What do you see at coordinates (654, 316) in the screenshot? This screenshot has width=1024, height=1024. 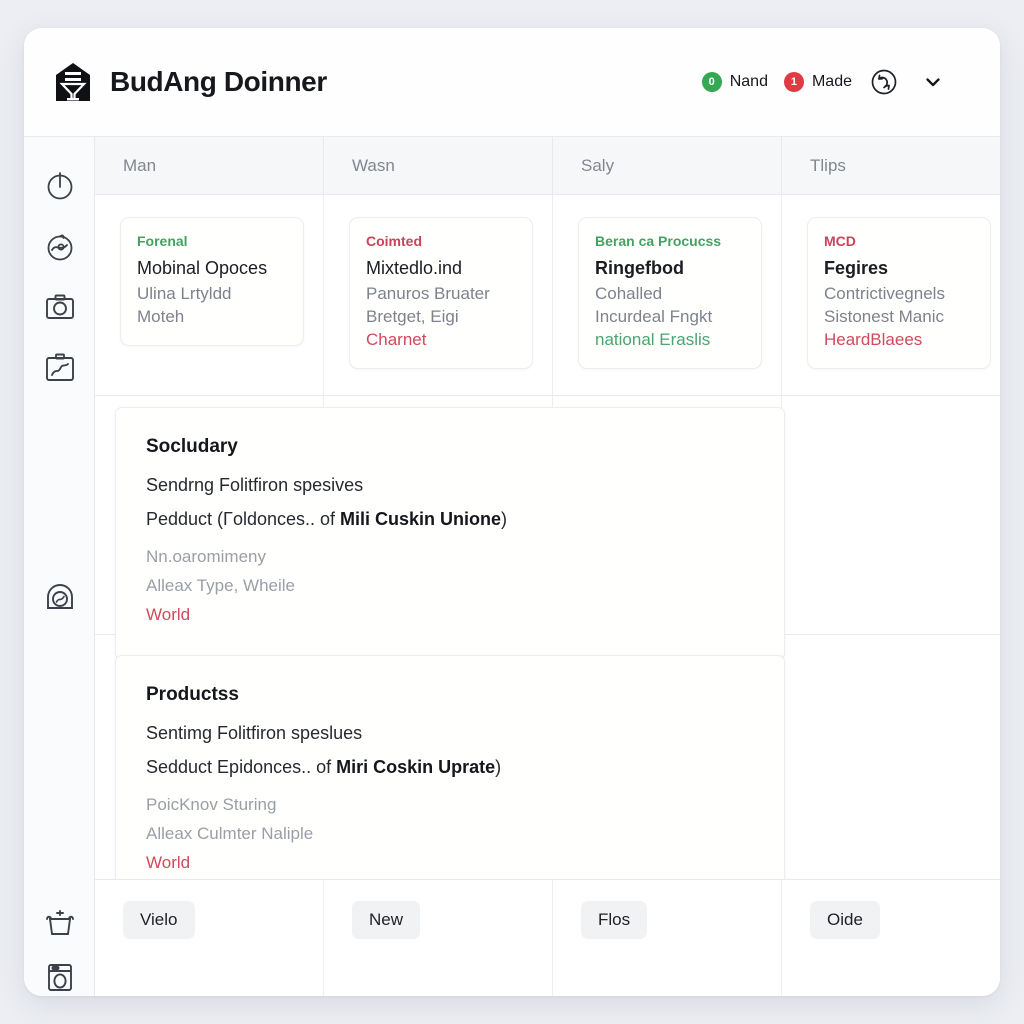 I see `mini-card-line: Incurdeal Fngkt` at bounding box center [654, 316].